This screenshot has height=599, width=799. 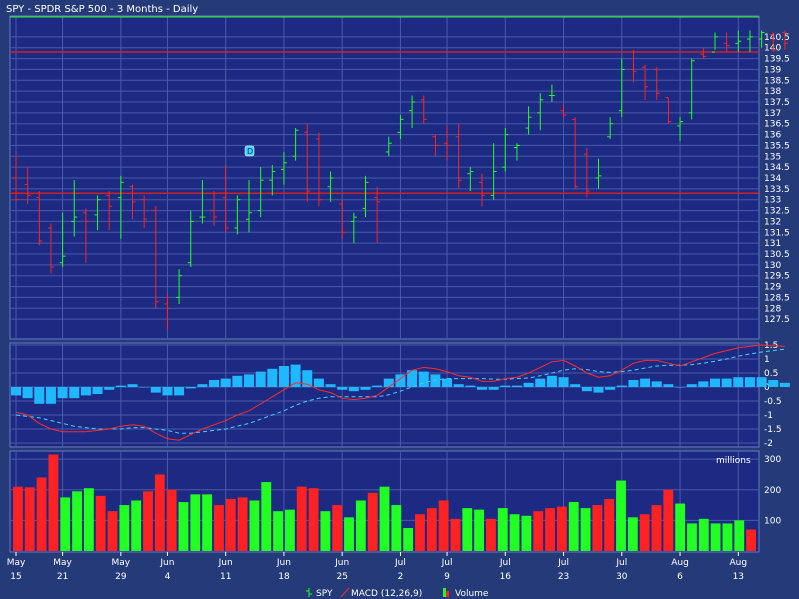 I want to click on legend: SPY MACD (12,26,9) Volume, so click(x=397, y=593).